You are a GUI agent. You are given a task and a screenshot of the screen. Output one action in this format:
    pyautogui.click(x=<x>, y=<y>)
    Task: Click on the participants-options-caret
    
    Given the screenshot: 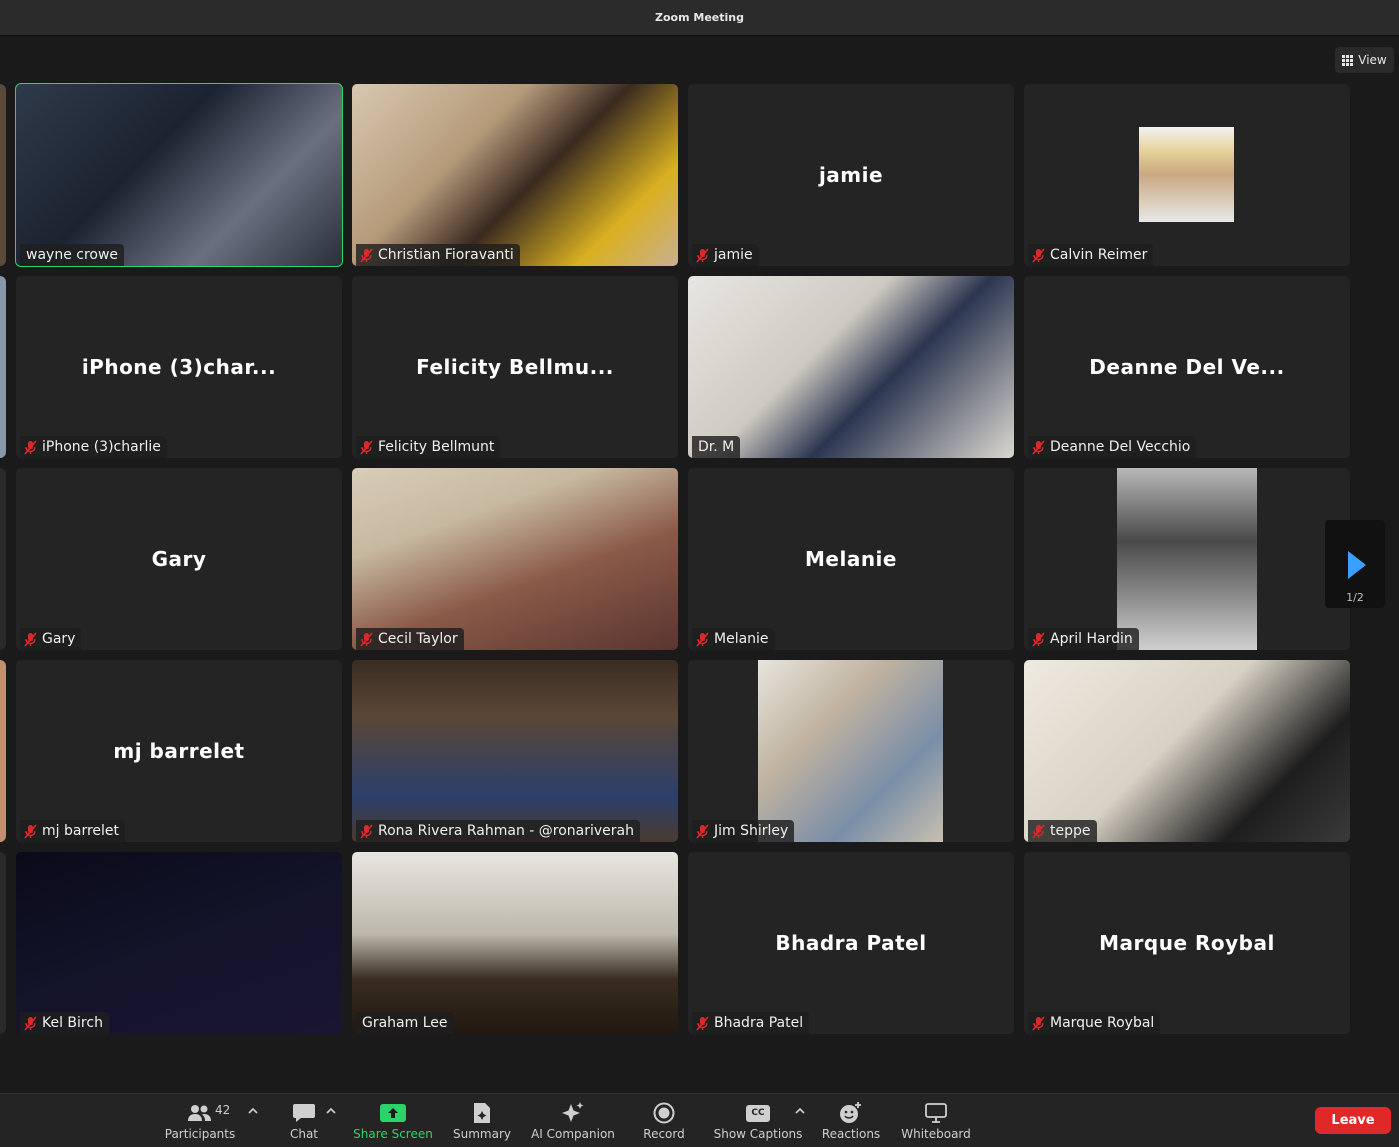 What is the action you would take?
    pyautogui.click(x=253, y=1111)
    